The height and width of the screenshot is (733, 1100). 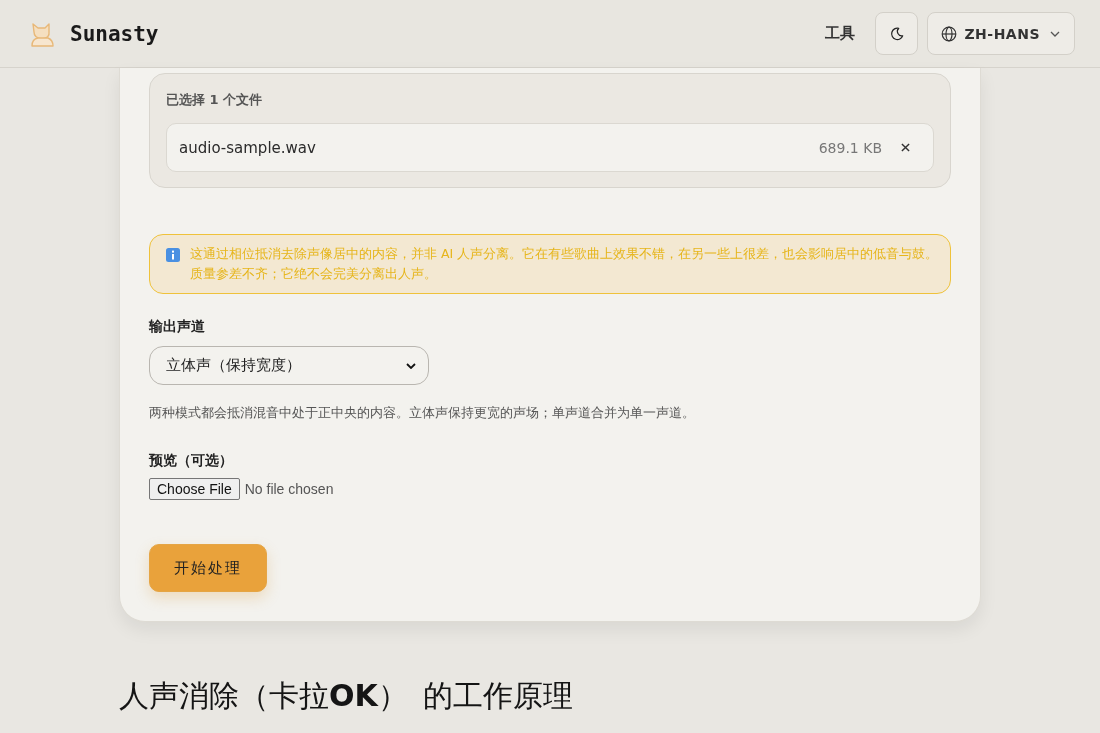 What do you see at coordinates (289, 489) in the screenshot?
I see `file-status-text: No file chosen` at bounding box center [289, 489].